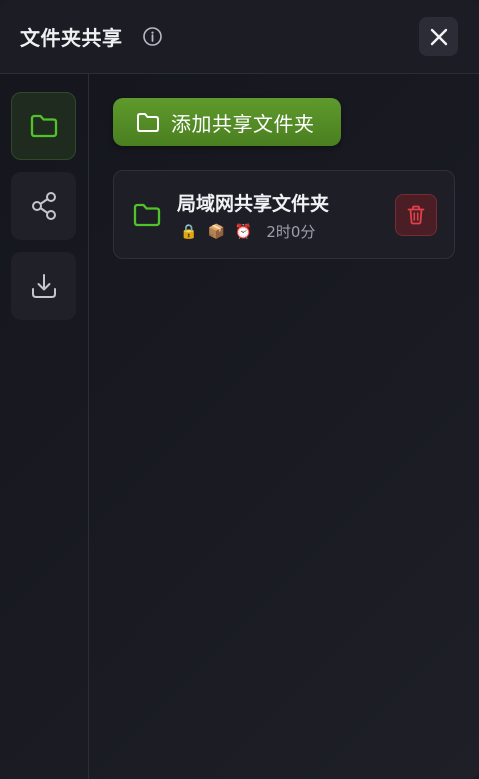 The image size is (479, 779). I want to click on shared-folder-meta: 🔒 📦 ⏰ 2时0分, so click(247, 231).